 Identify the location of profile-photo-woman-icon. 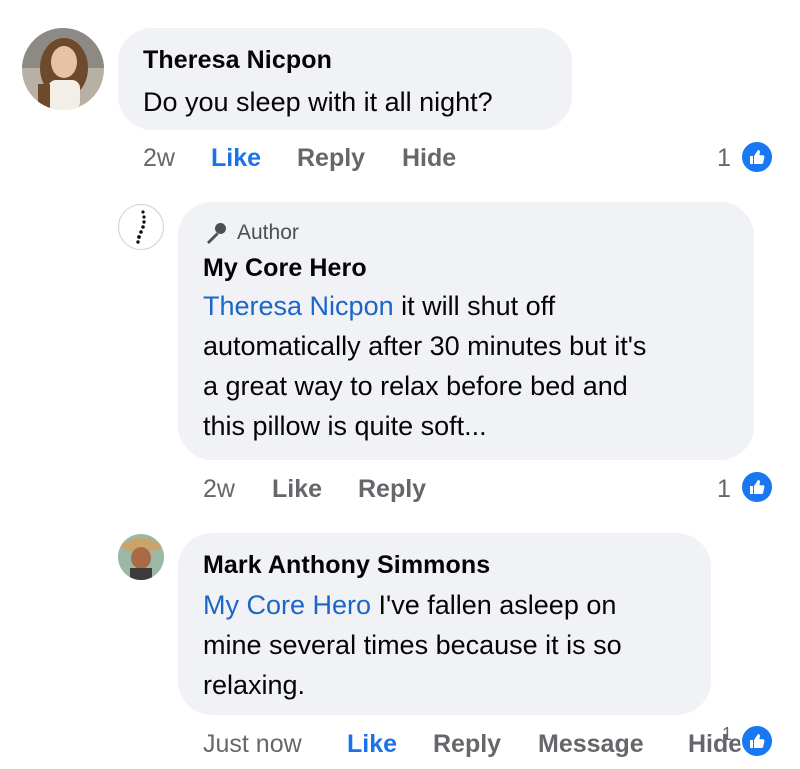
(63, 69).